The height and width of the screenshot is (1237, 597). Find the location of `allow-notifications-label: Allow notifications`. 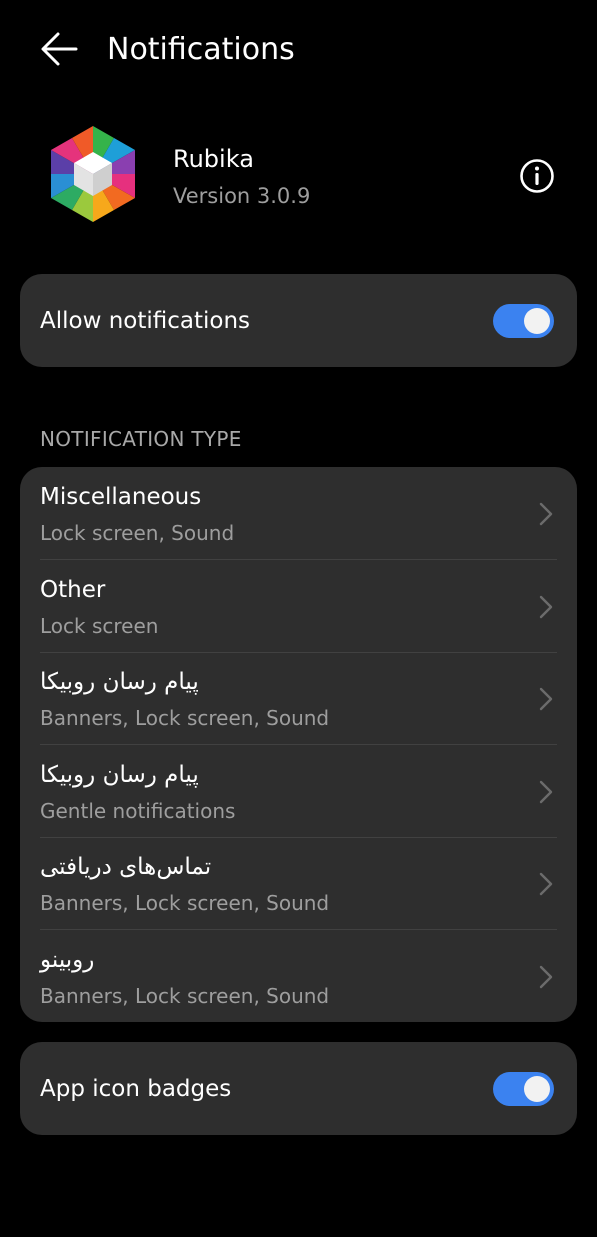

allow-notifications-label: Allow notifications is located at coordinates (145, 321).